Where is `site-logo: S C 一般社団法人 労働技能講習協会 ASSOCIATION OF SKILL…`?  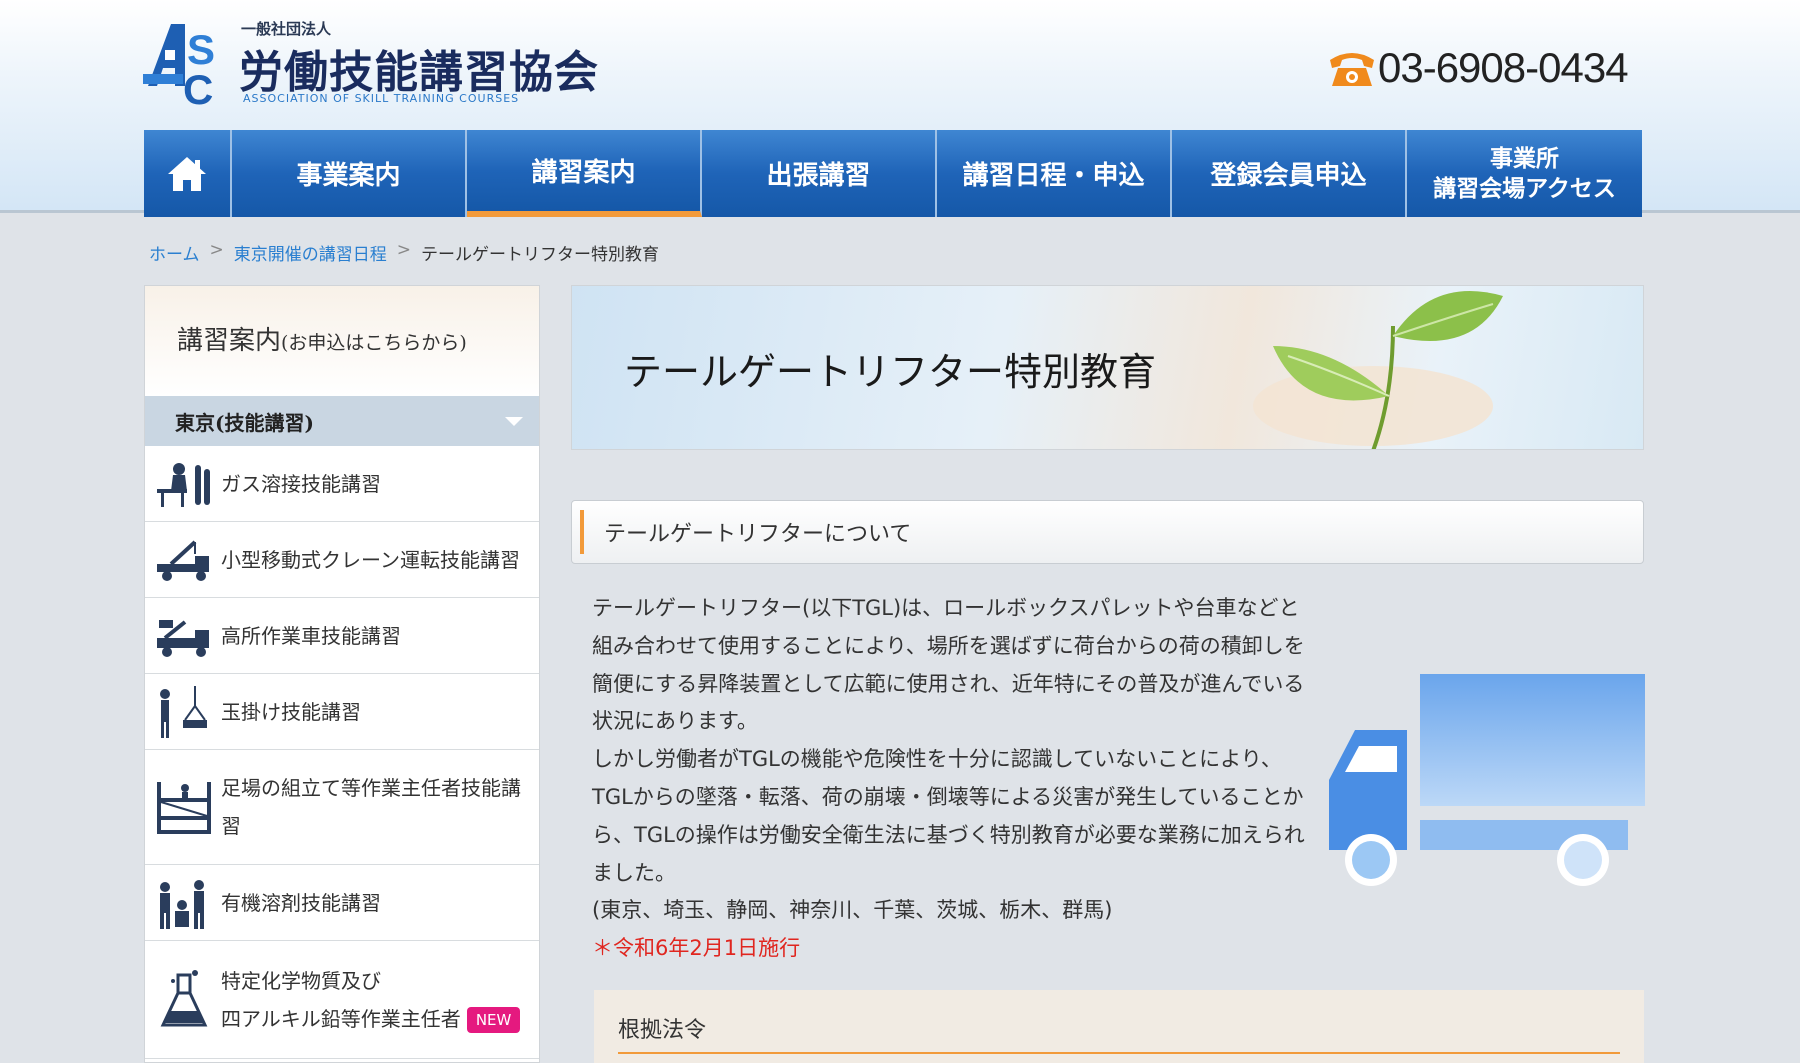
site-logo: S C 一般社団法人 労働技能講習協会 ASSOCIATION OF SKILL… is located at coordinates (373, 62).